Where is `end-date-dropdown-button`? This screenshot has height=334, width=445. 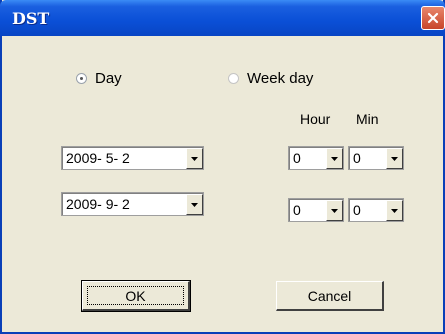
end-date-dropdown-button is located at coordinates (194, 204).